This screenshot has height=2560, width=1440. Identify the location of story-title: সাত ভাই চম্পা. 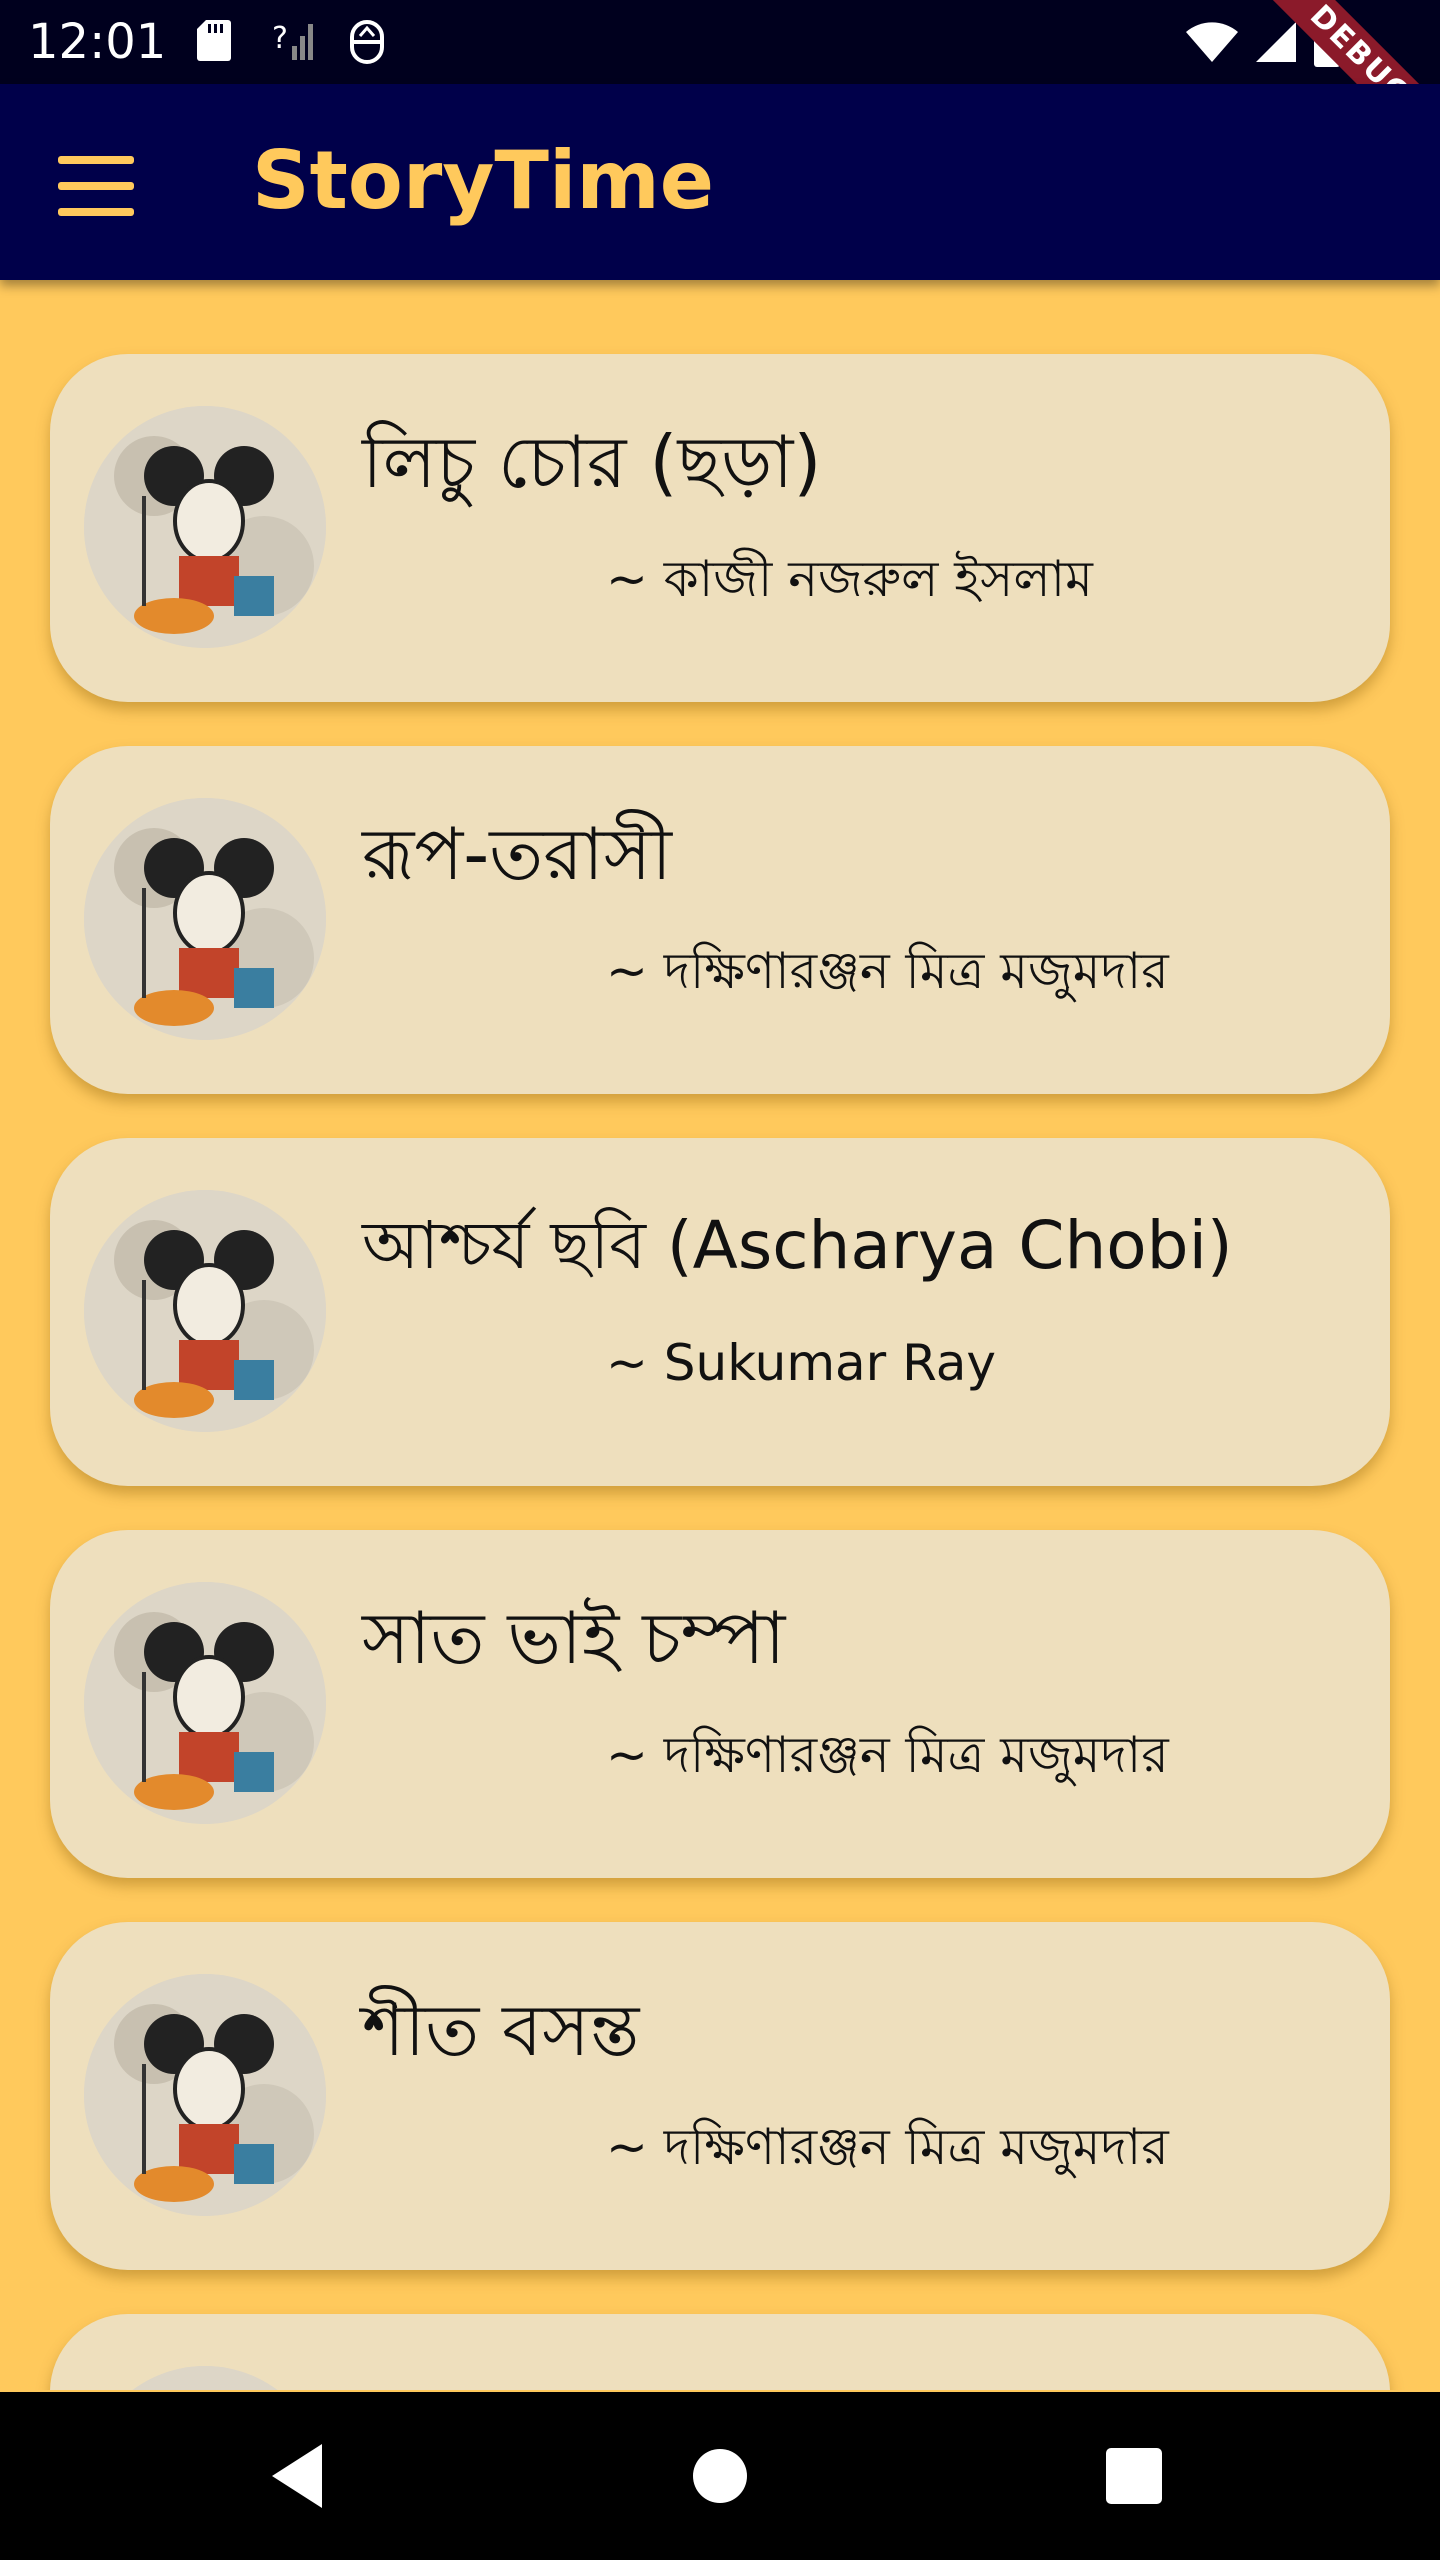
(574, 1638).